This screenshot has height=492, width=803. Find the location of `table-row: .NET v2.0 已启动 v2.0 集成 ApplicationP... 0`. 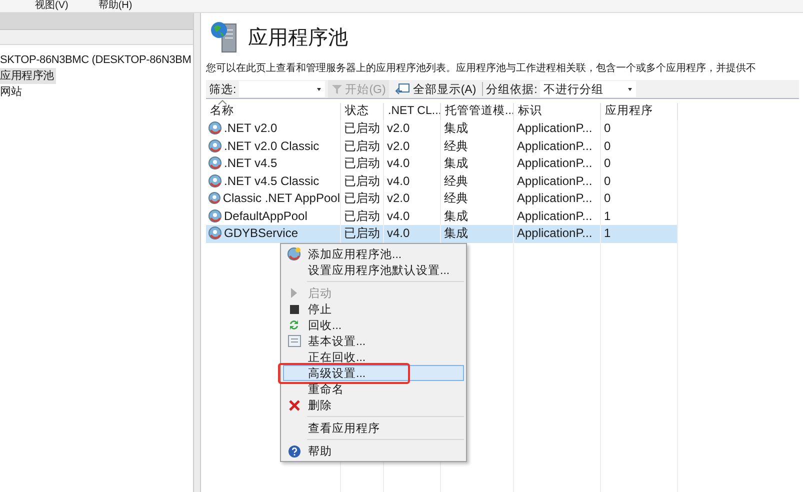

table-row: .NET v2.0 已启动 v2.0 集成 ApplicationP... 0 is located at coordinates (442, 129).